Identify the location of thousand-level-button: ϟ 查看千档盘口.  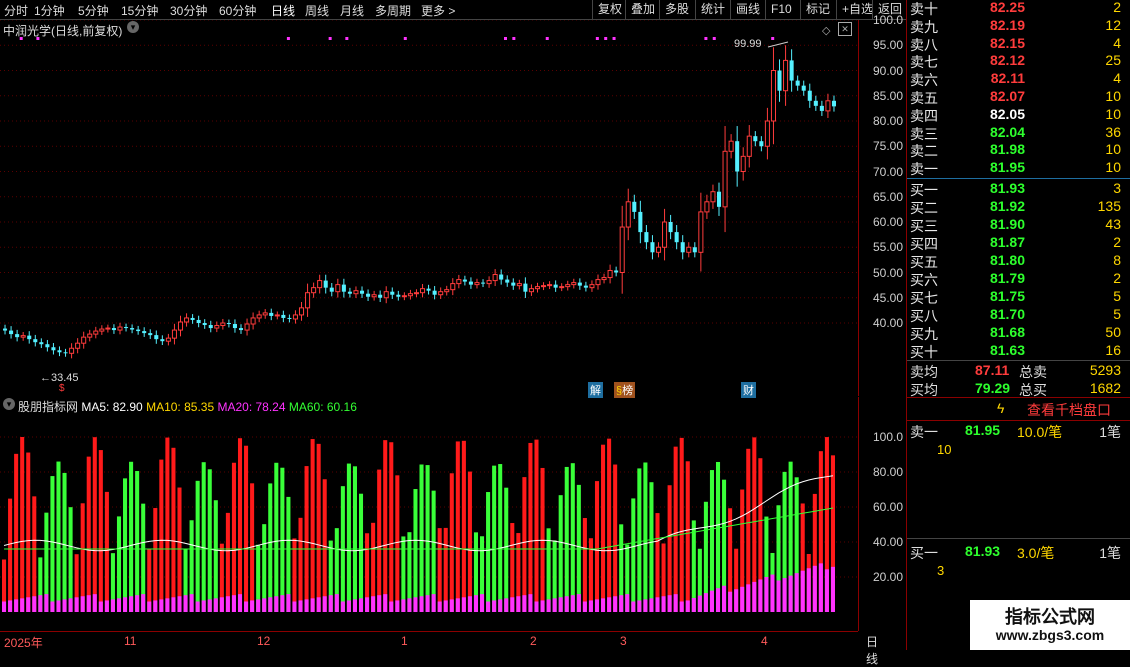
(1018, 409).